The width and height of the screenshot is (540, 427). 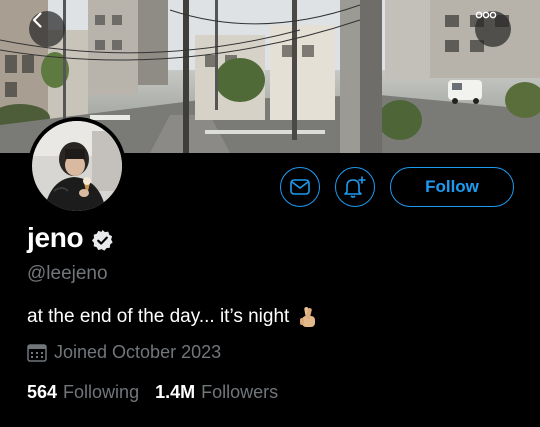 What do you see at coordinates (138, 352) in the screenshot?
I see `joined-date: Joined October 2023` at bounding box center [138, 352].